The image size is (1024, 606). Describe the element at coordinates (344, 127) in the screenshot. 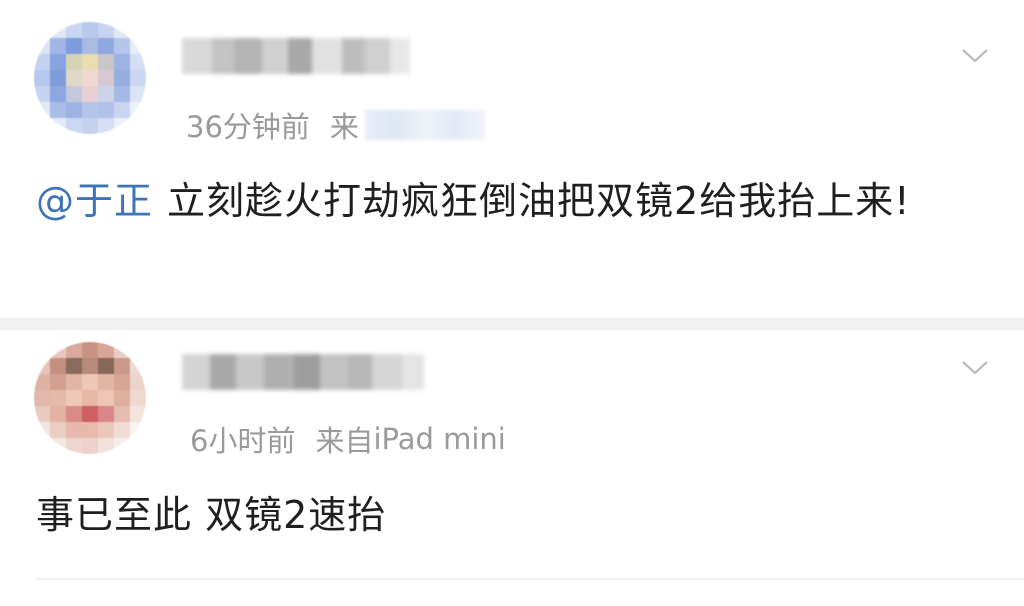

I see `source-prefix: 来` at that location.